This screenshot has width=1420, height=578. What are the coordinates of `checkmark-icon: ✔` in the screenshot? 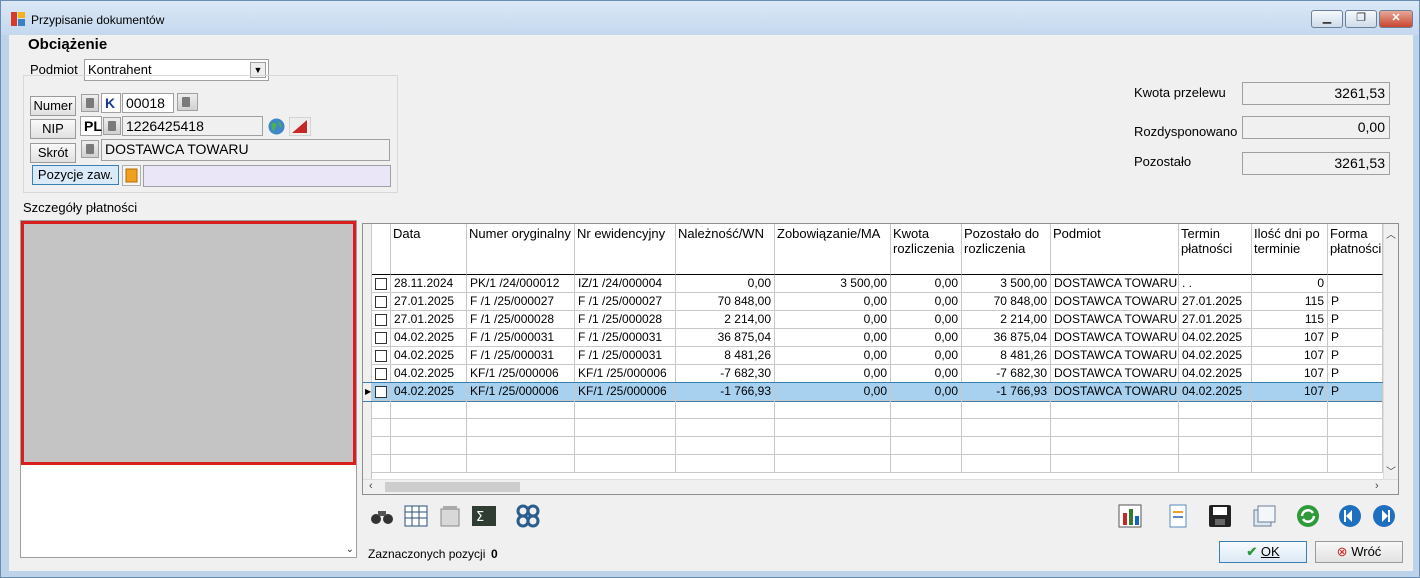 It's located at (1252, 551).